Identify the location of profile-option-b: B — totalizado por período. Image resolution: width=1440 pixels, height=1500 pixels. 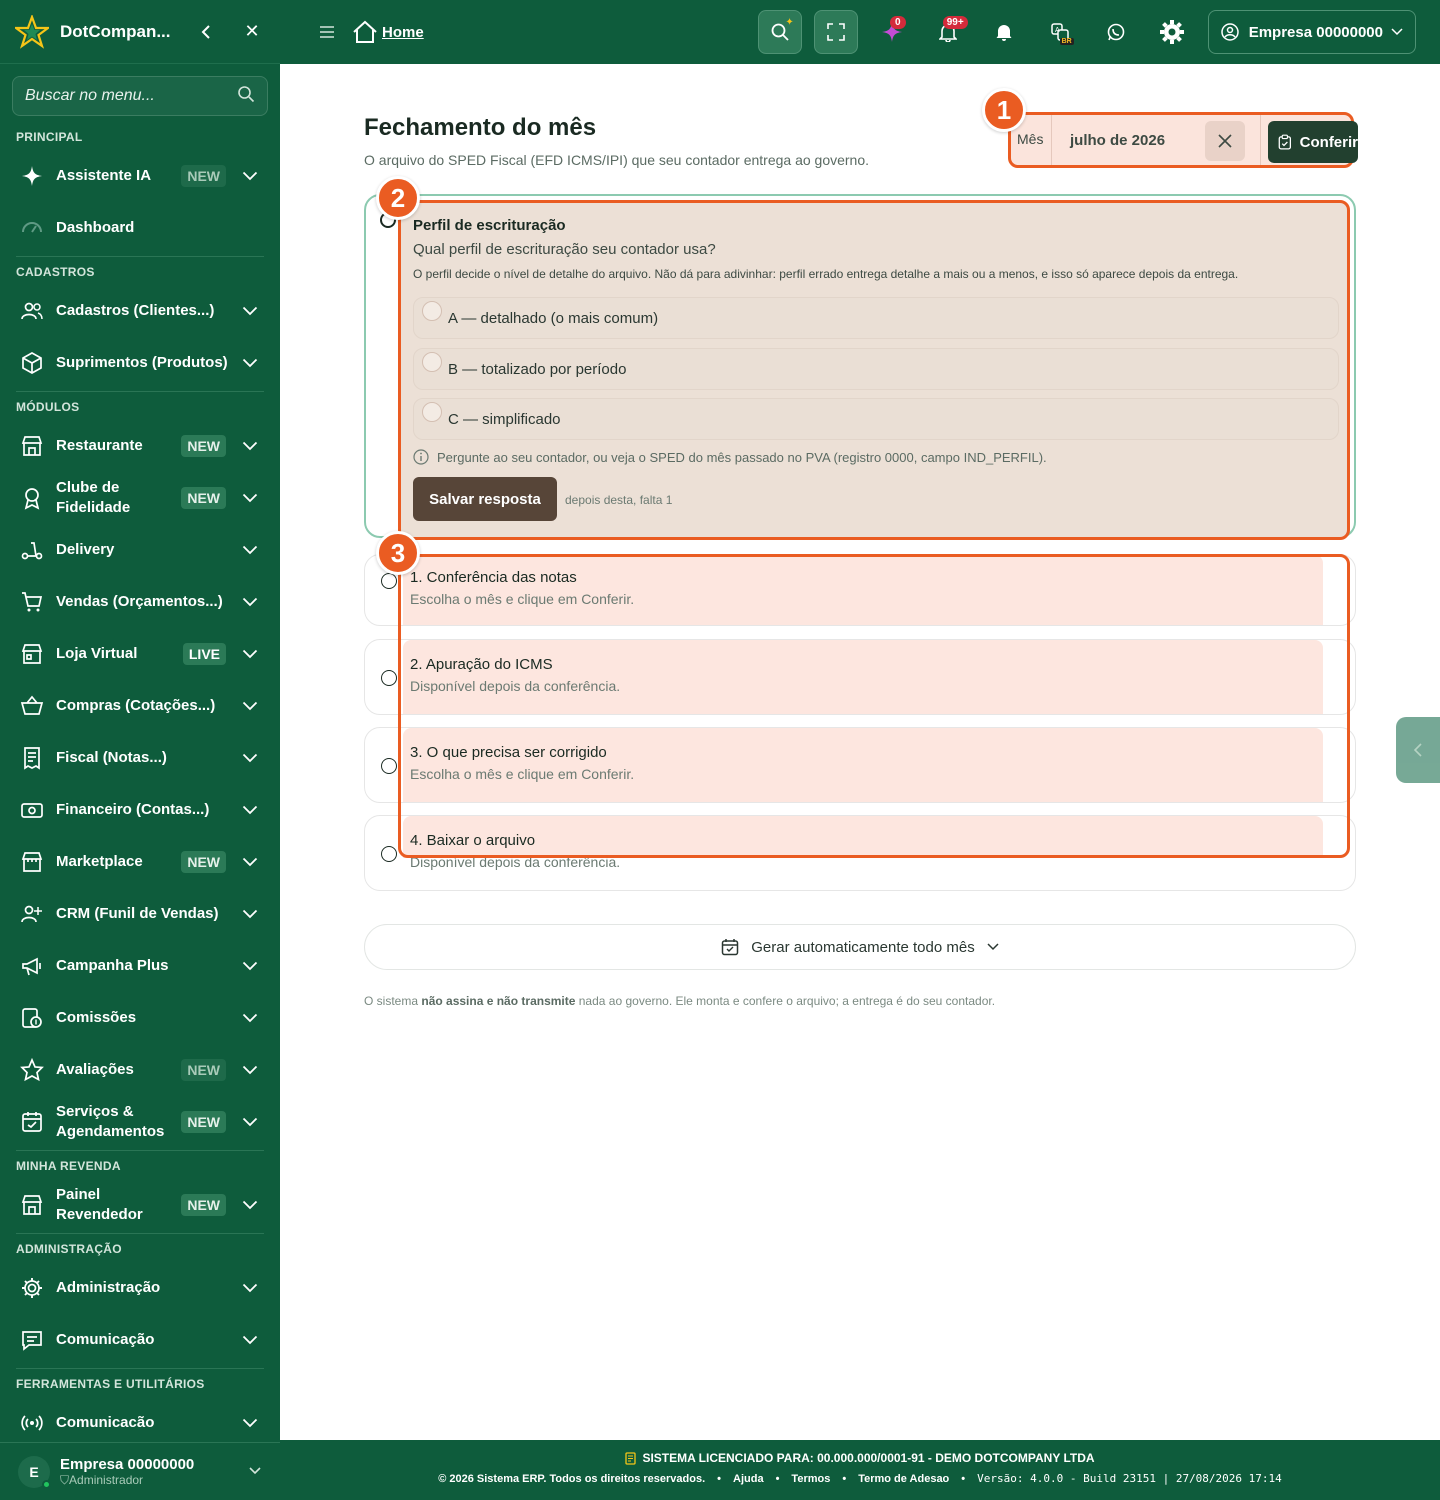
(876, 369).